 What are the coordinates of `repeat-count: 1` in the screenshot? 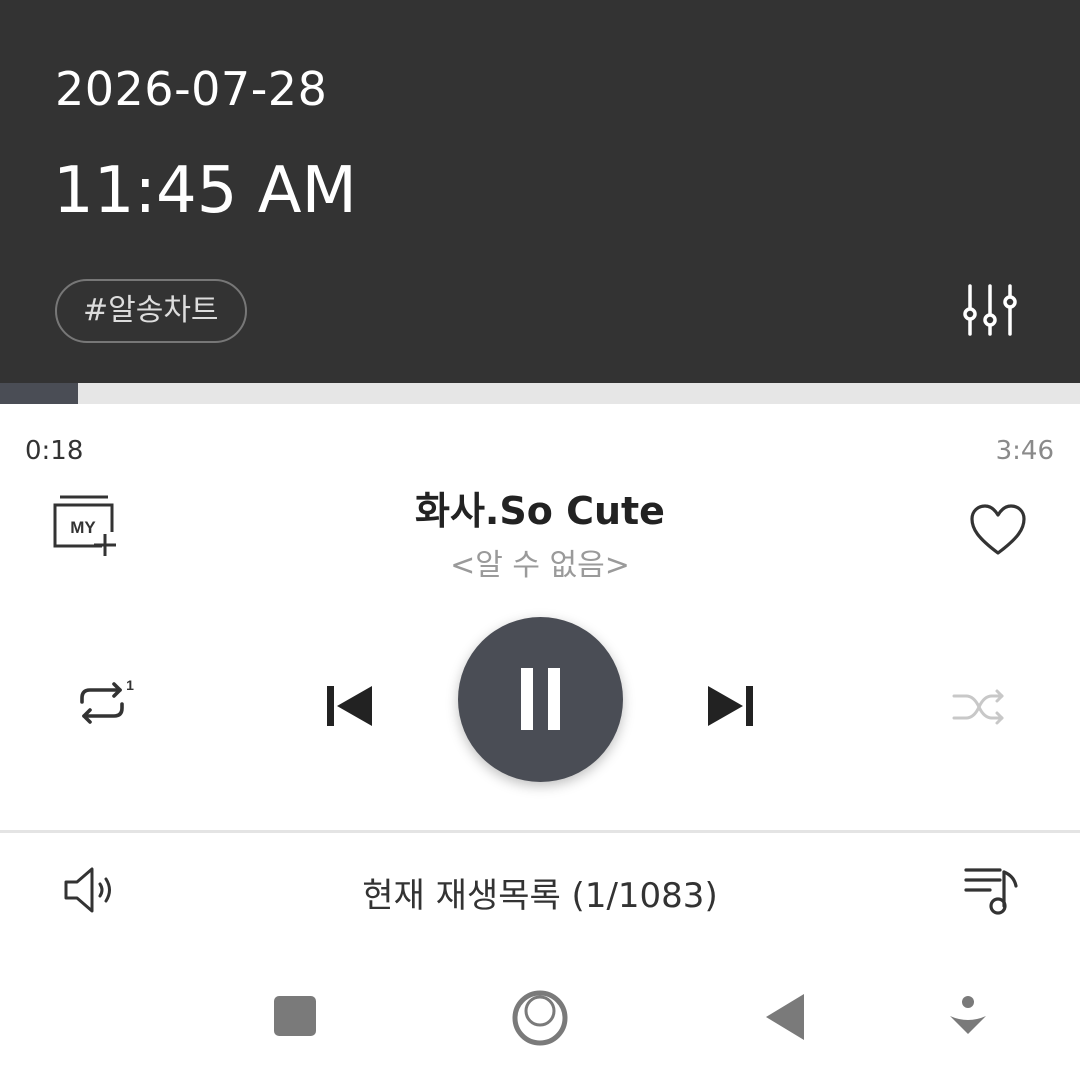 It's located at (130, 685).